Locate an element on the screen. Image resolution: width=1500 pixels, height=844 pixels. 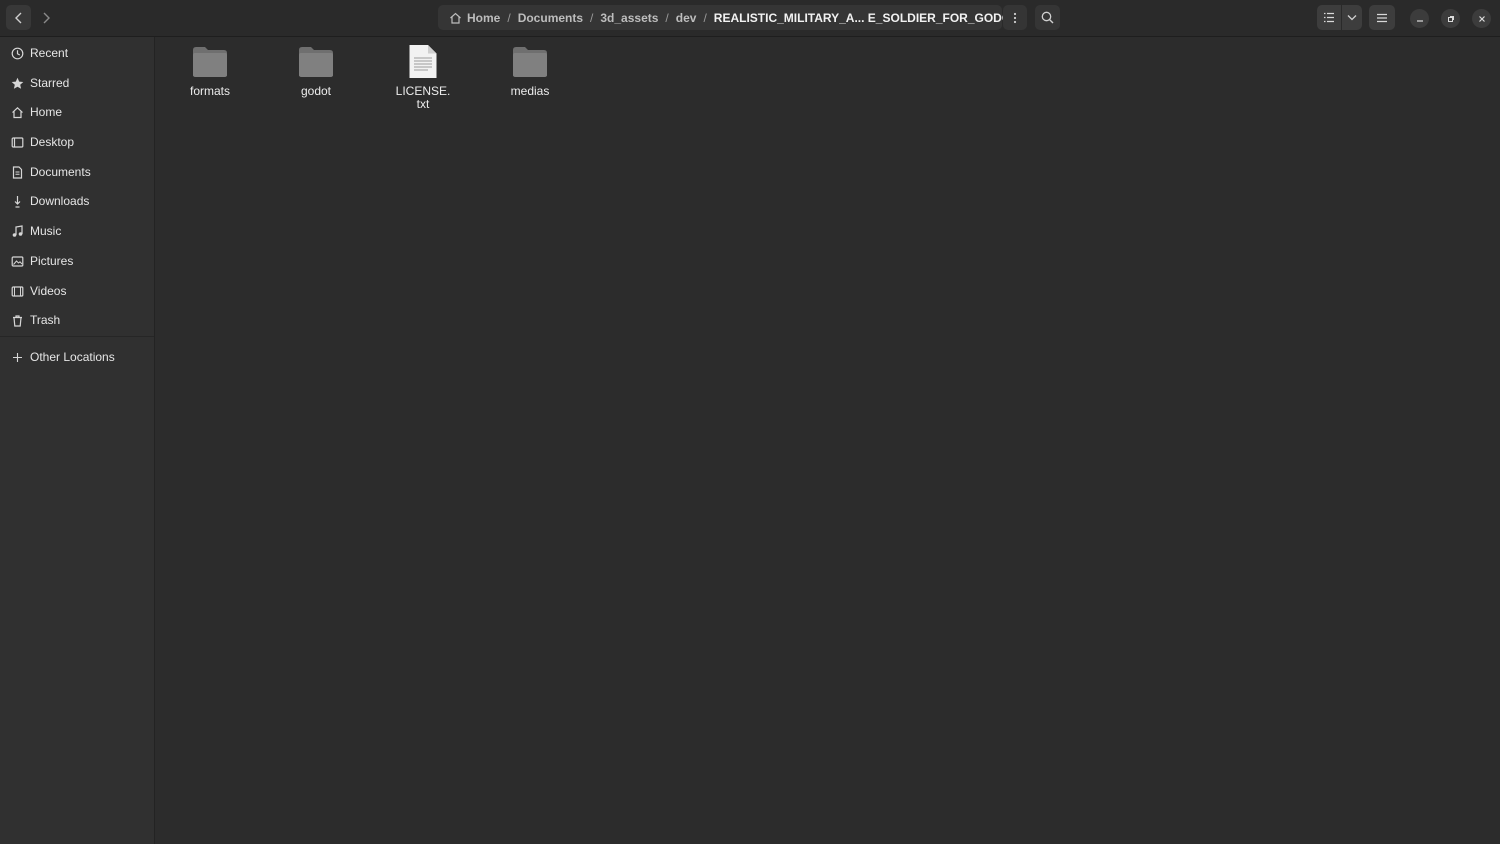
more-vertical-icon is located at coordinates (1015, 17).